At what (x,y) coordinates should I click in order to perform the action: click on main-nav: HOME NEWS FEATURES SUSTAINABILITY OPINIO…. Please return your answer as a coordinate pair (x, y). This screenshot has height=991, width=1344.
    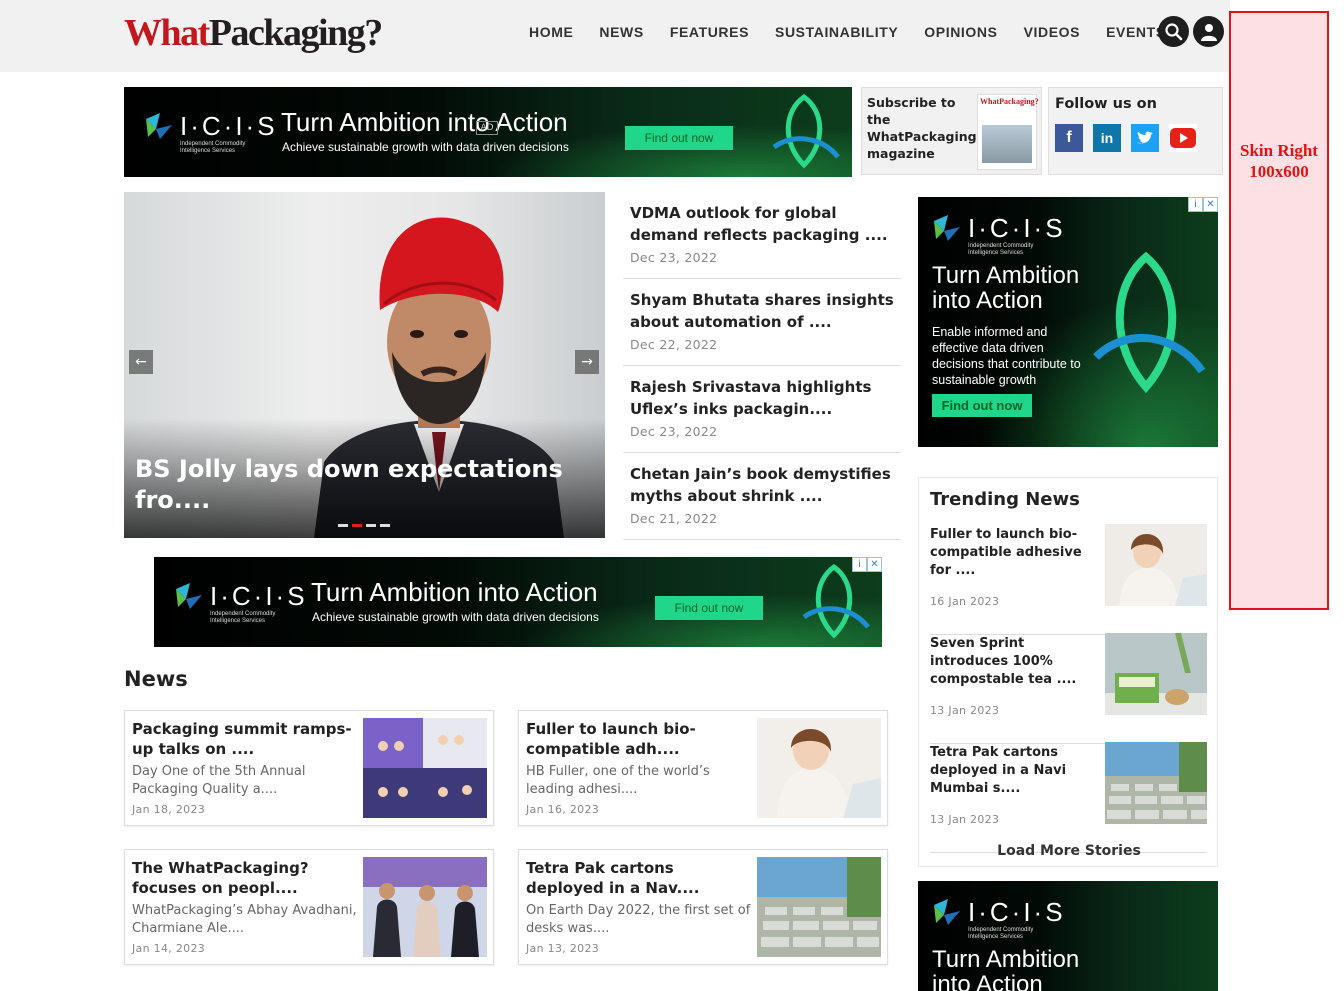
    Looking at the image, I should click on (860, 32).